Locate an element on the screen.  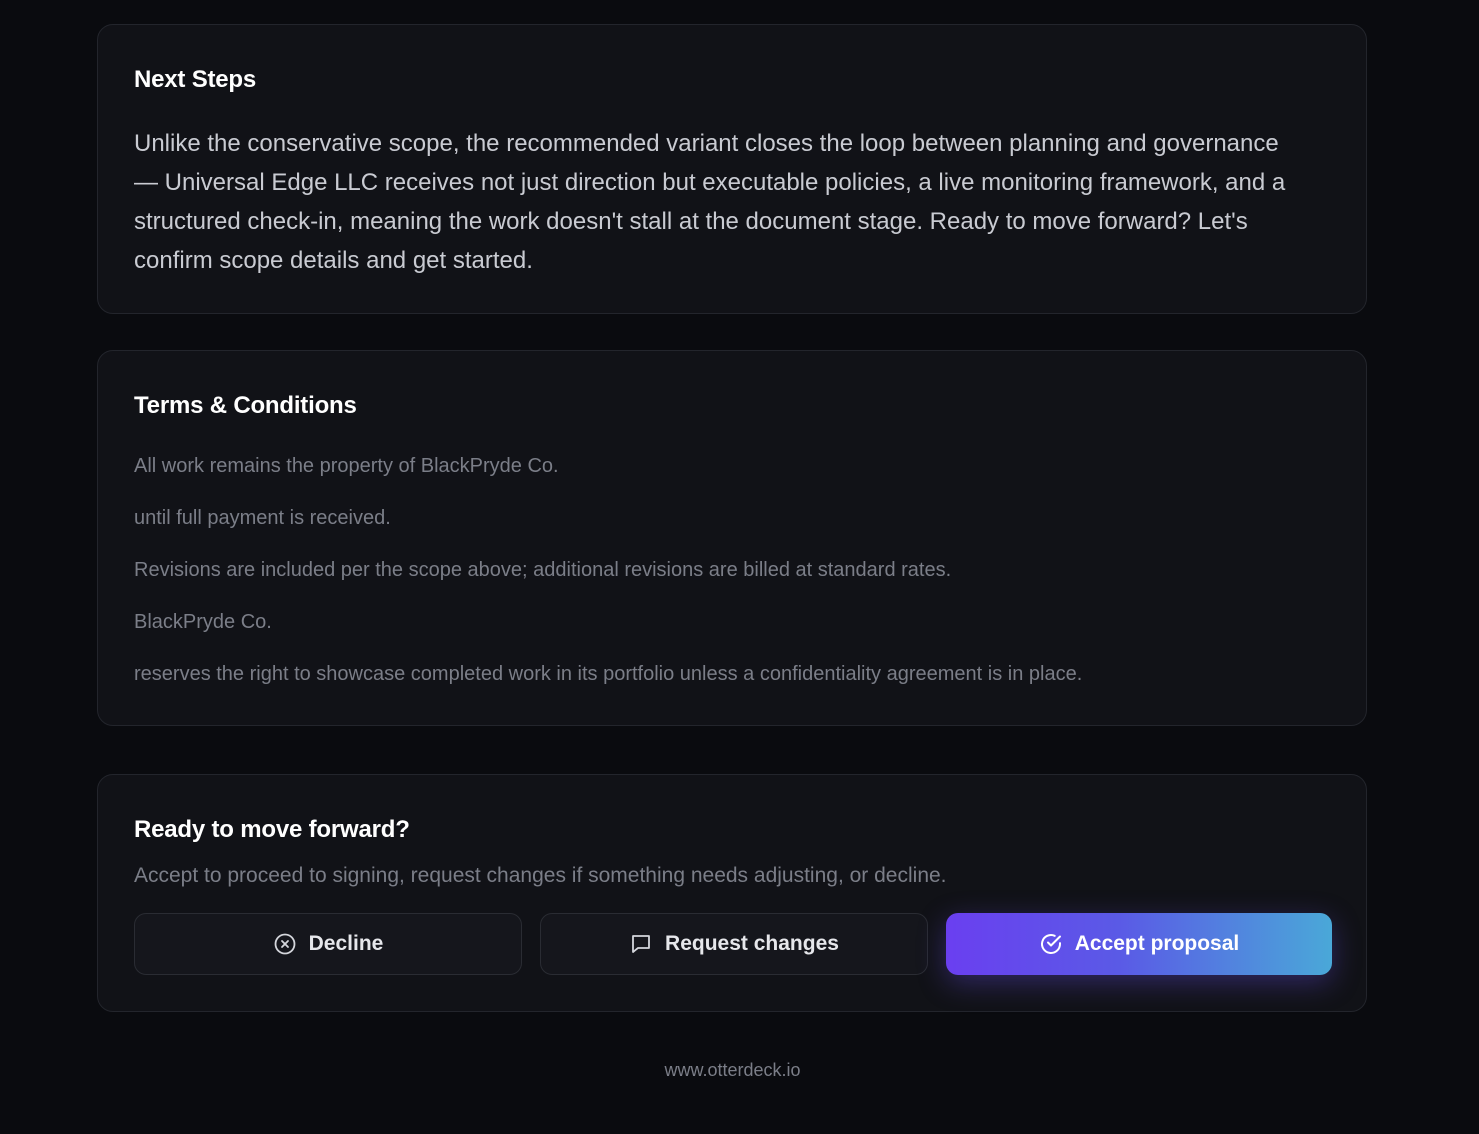
cta-title: Ready to move forward? is located at coordinates (272, 829).